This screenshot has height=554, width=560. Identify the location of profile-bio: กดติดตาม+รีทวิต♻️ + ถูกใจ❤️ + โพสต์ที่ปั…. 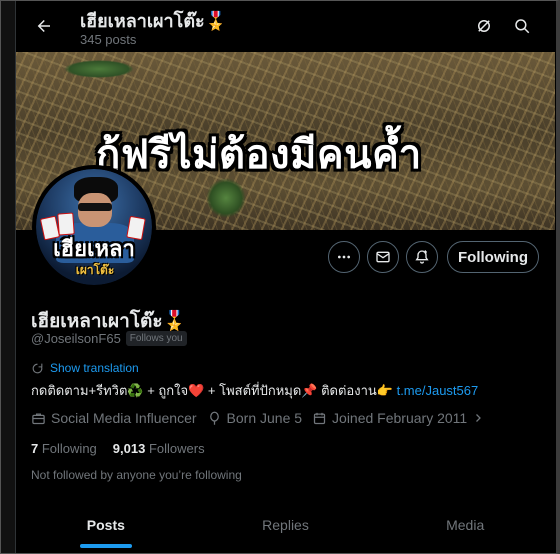
(254, 390).